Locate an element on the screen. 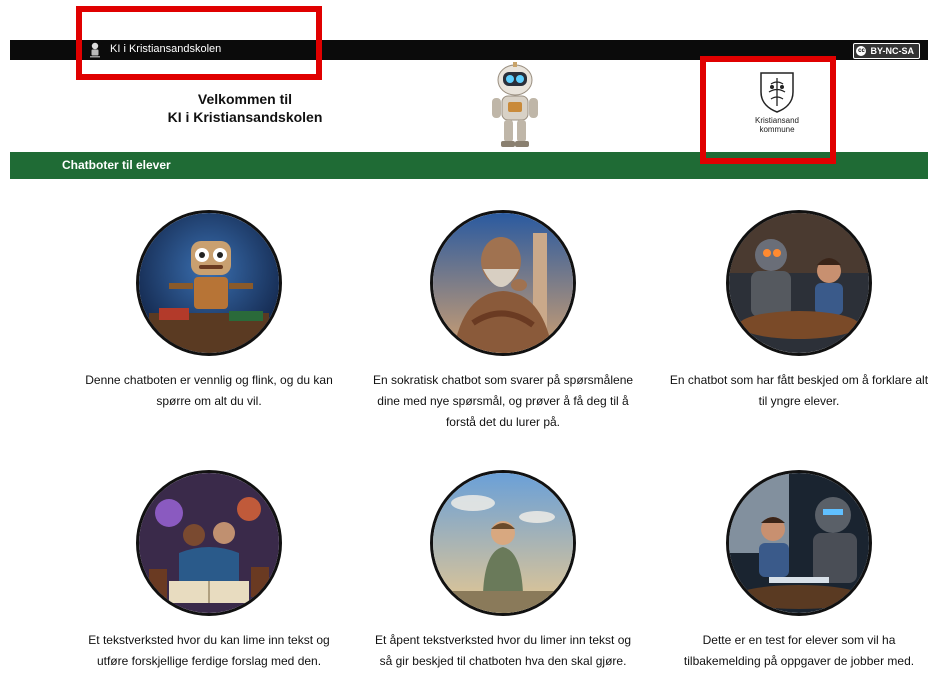  chatbot-avatar-feedback-test is located at coordinates (799, 543).